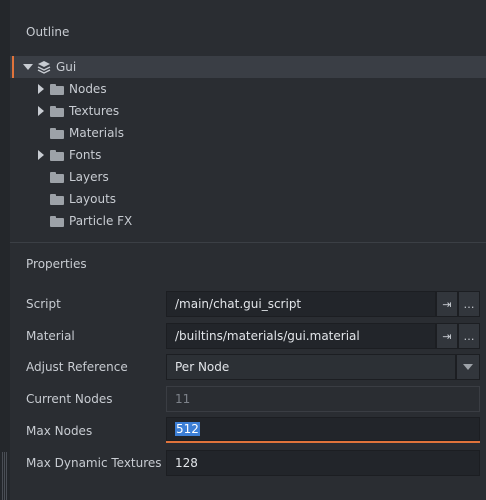  Describe the element at coordinates (267, 336) in the screenshot. I see `material-value: /builtins/materials/gui.material` at that location.